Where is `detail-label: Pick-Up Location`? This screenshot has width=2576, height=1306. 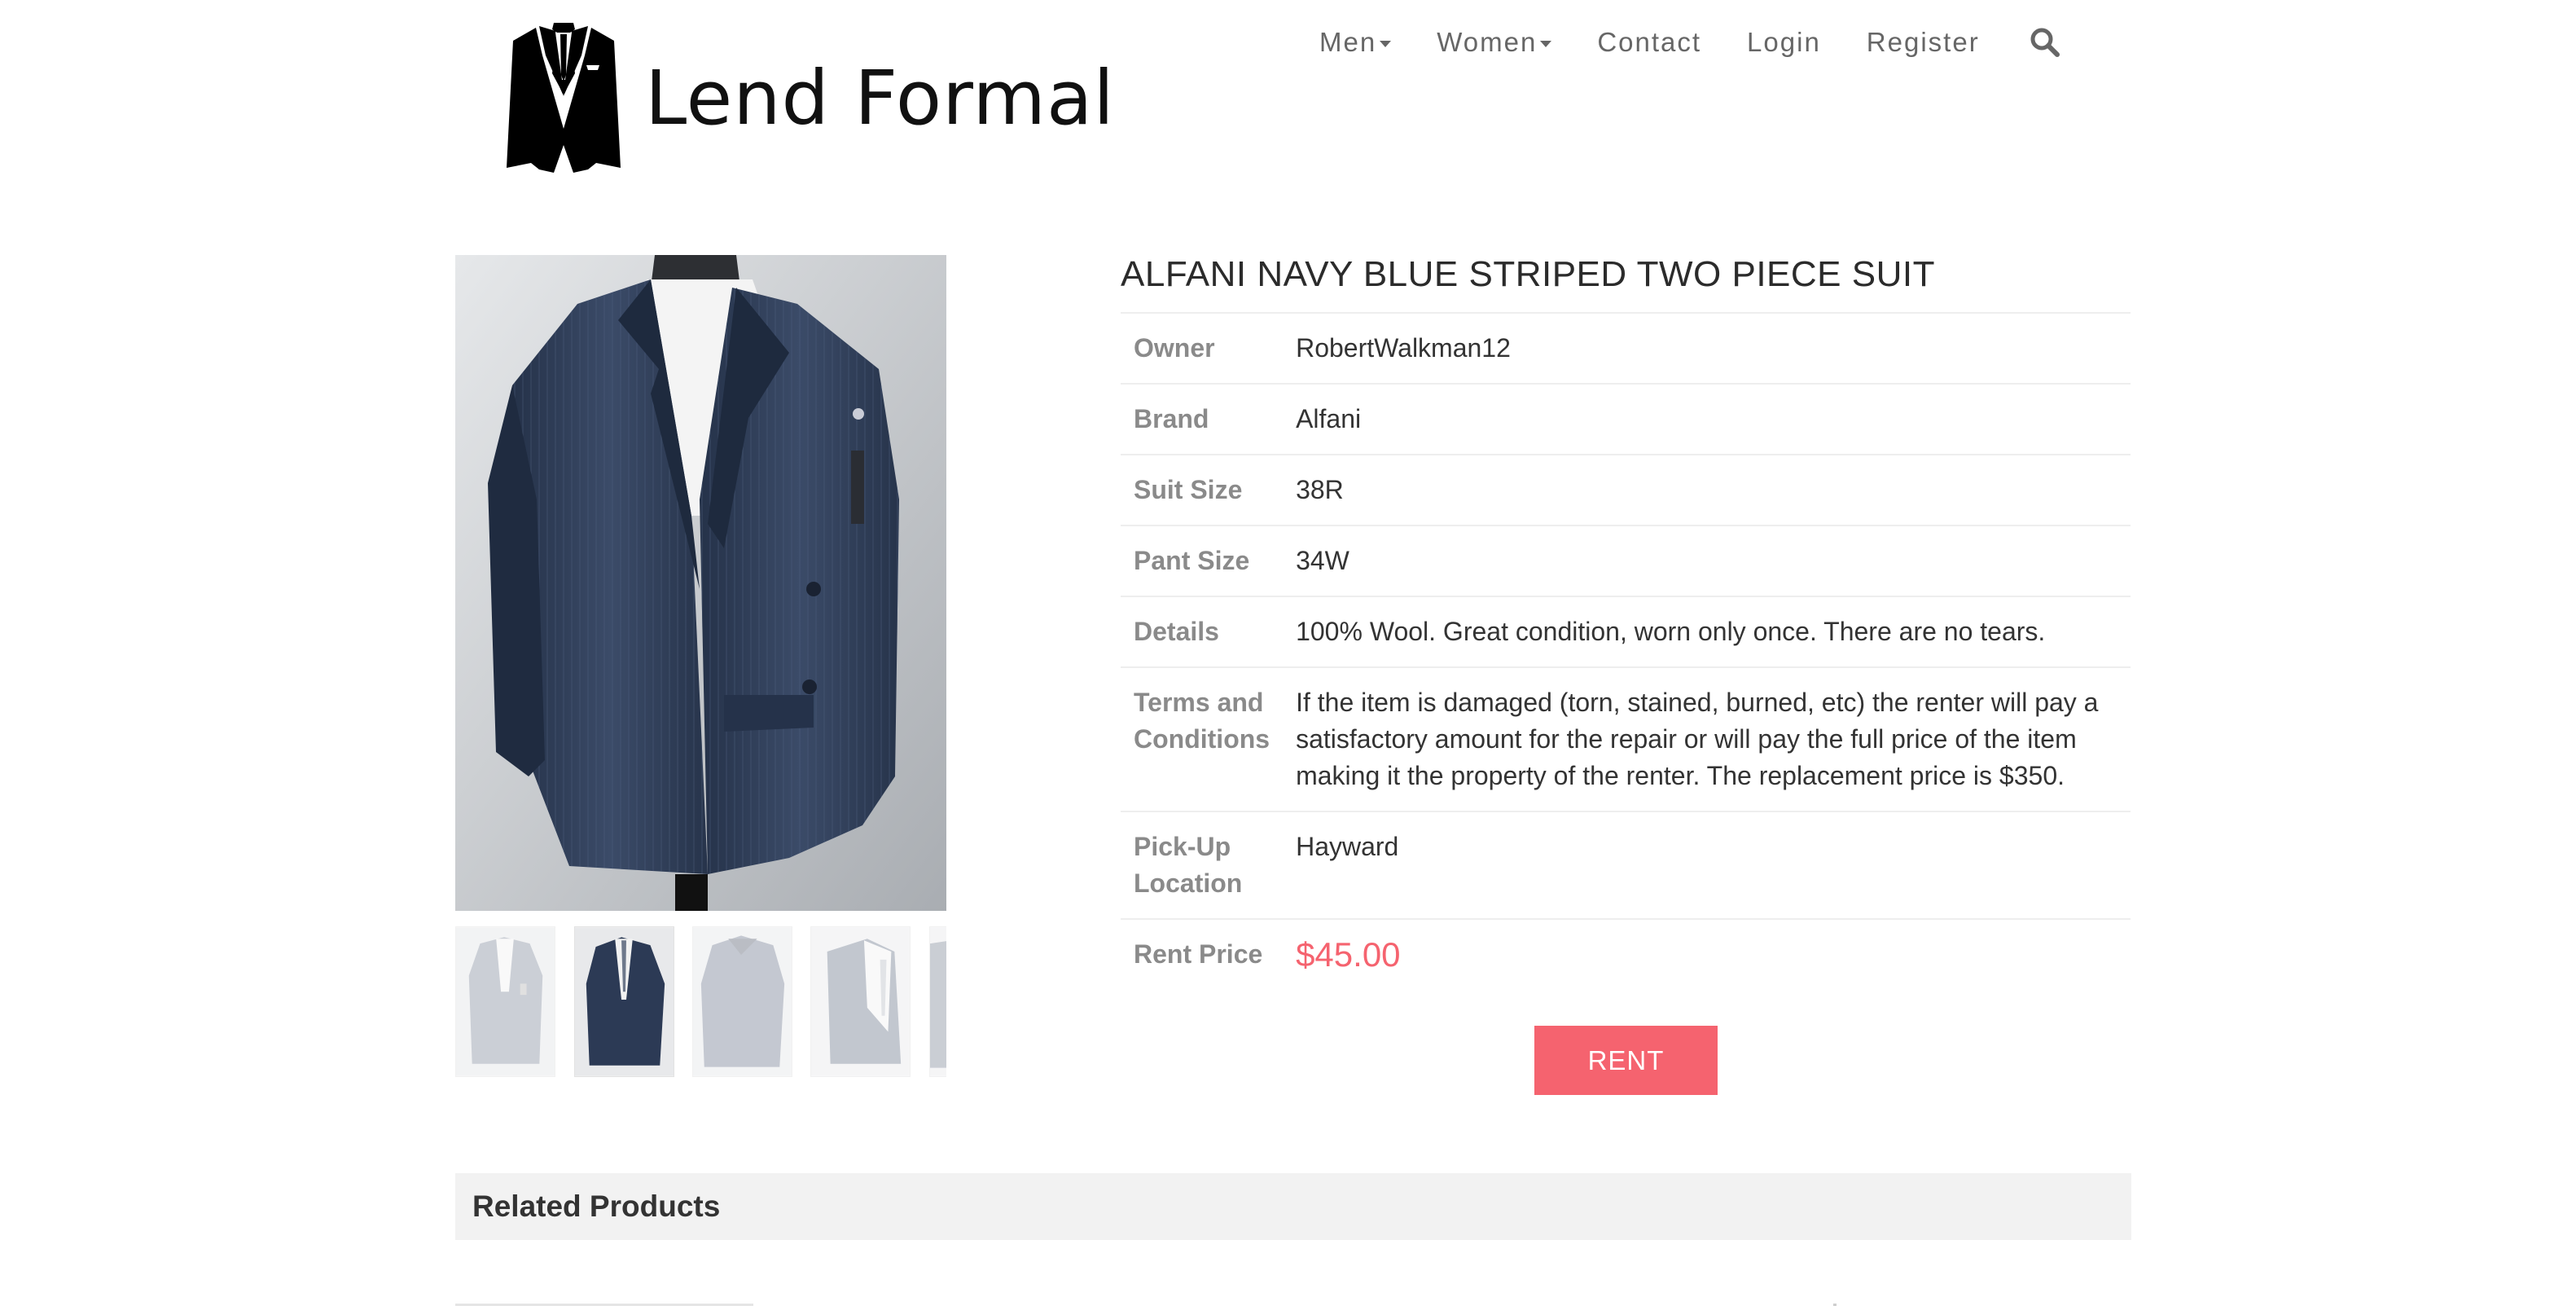 detail-label: Pick-Up Location is located at coordinates (1202, 865).